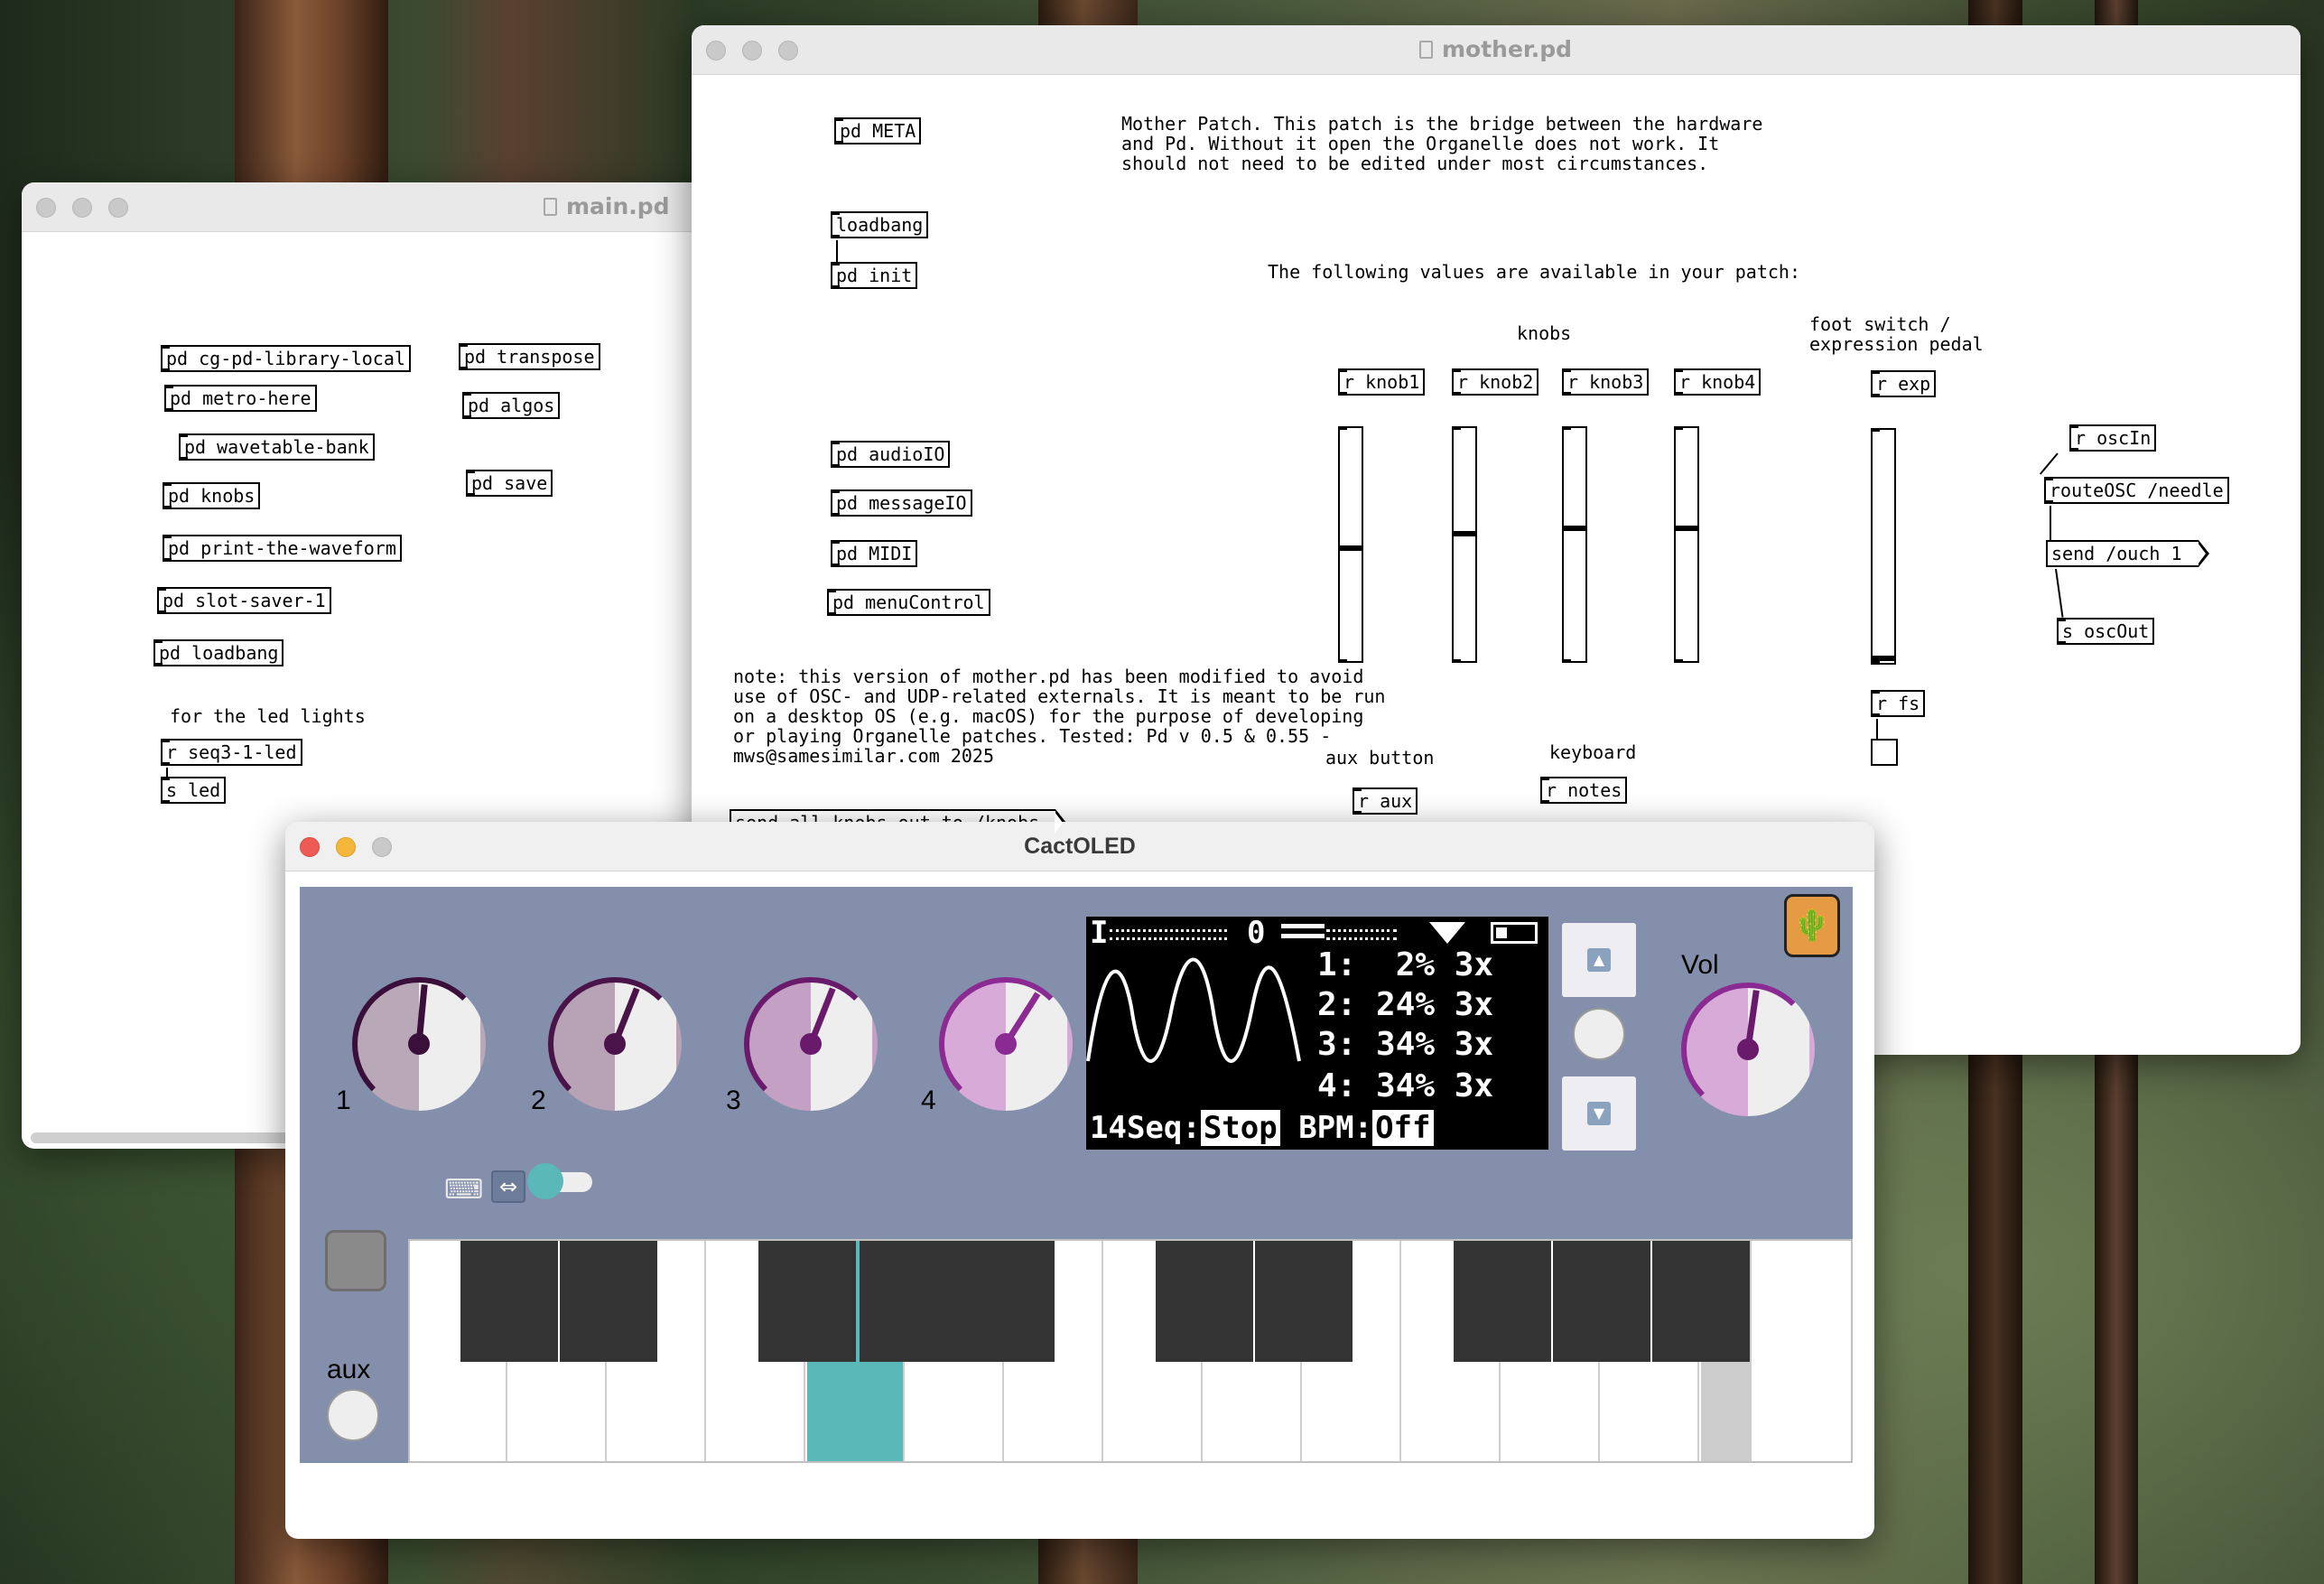  What do you see at coordinates (928, 1100) in the screenshot?
I see `knob-4-label: 4` at bounding box center [928, 1100].